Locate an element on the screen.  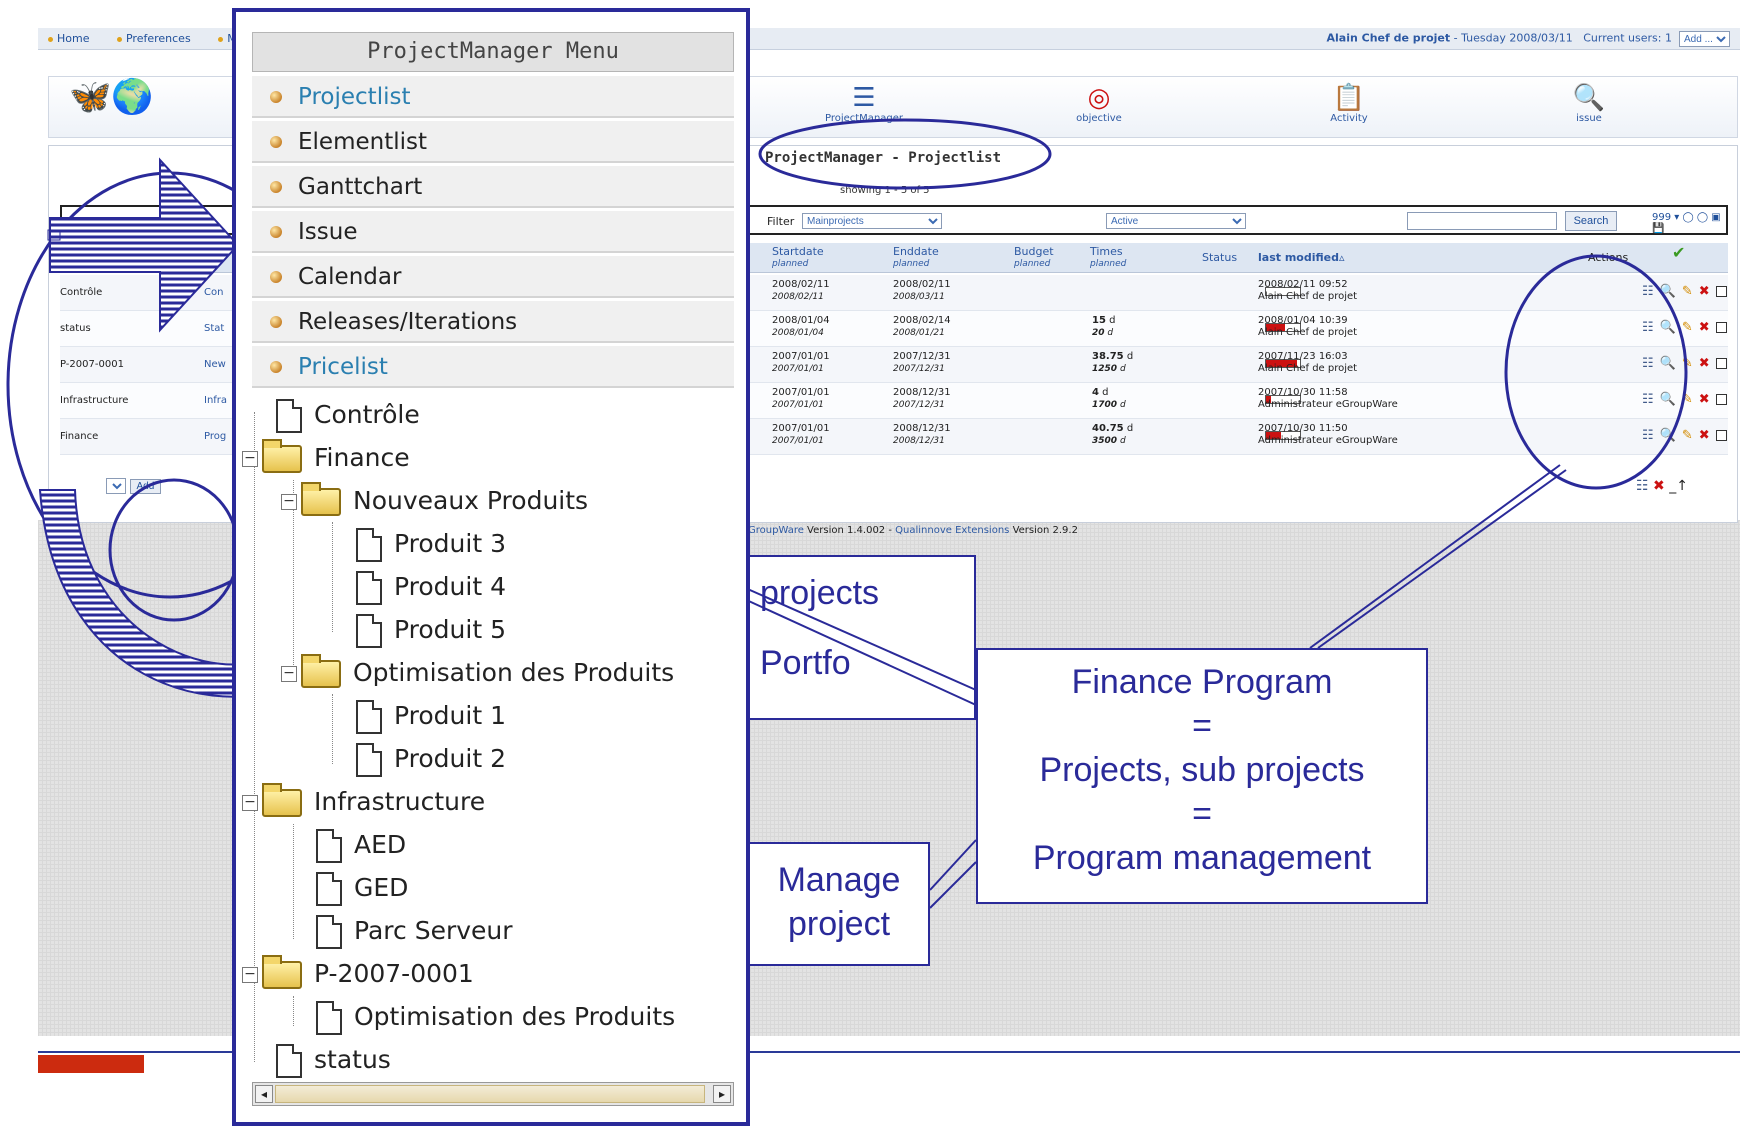
tree-folder: − Infrastructure is located at coordinates (363, 802).